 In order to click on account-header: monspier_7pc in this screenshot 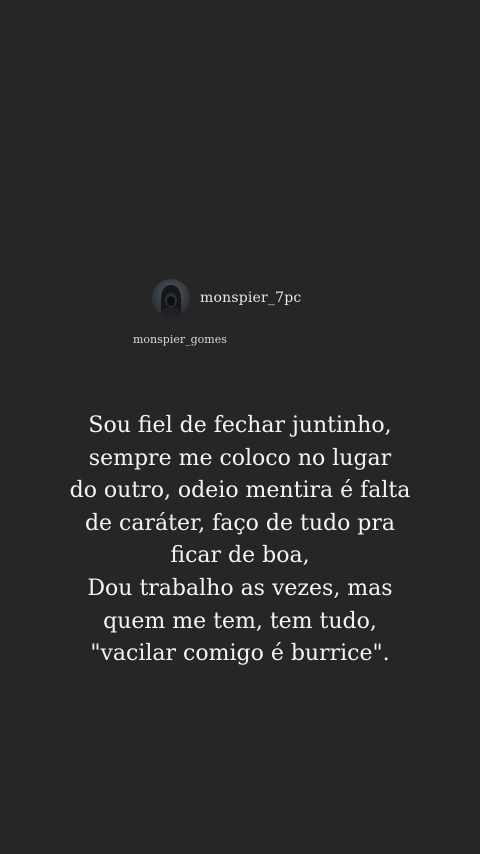, I will do `click(226, 298)`.